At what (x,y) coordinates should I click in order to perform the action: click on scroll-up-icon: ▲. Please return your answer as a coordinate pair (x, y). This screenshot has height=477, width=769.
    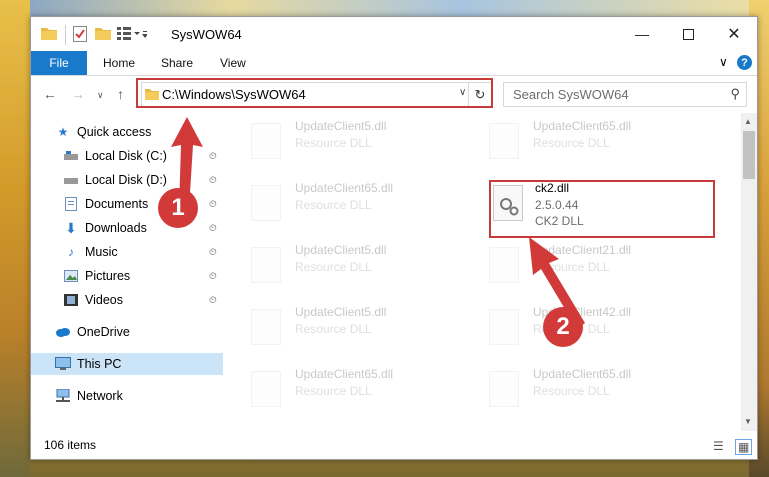
    Looking at the image, I should click on (748, 121).